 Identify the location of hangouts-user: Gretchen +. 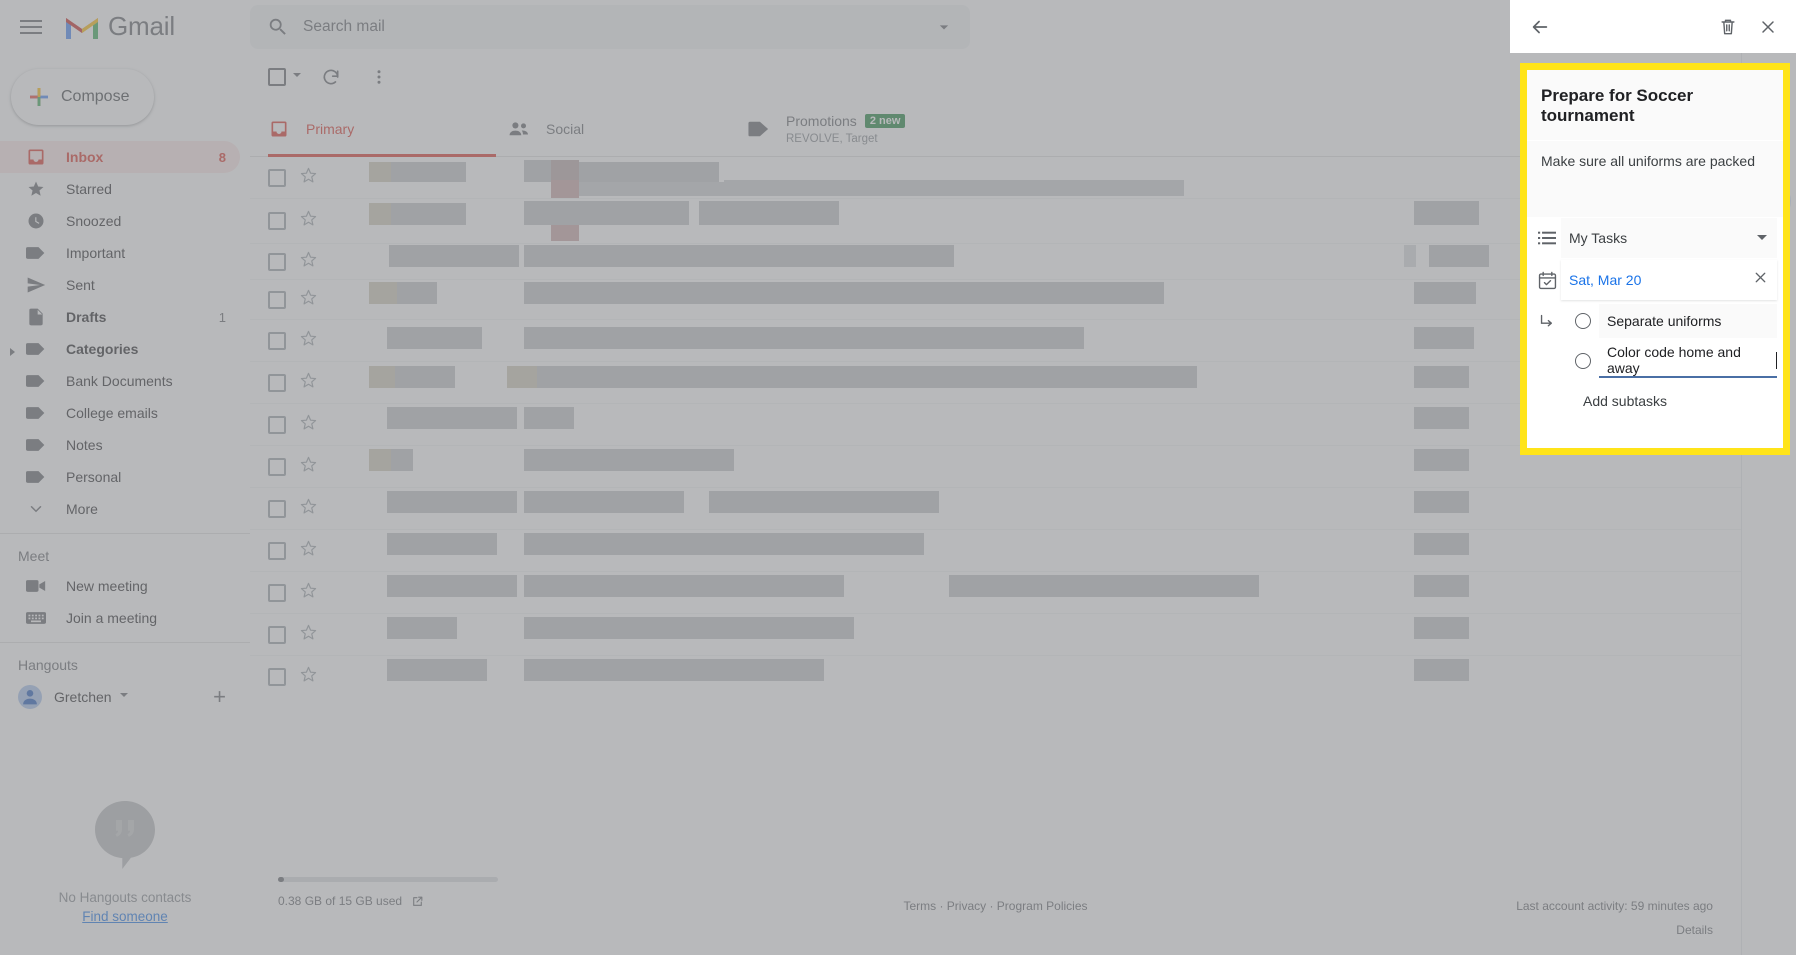
(125, 697).